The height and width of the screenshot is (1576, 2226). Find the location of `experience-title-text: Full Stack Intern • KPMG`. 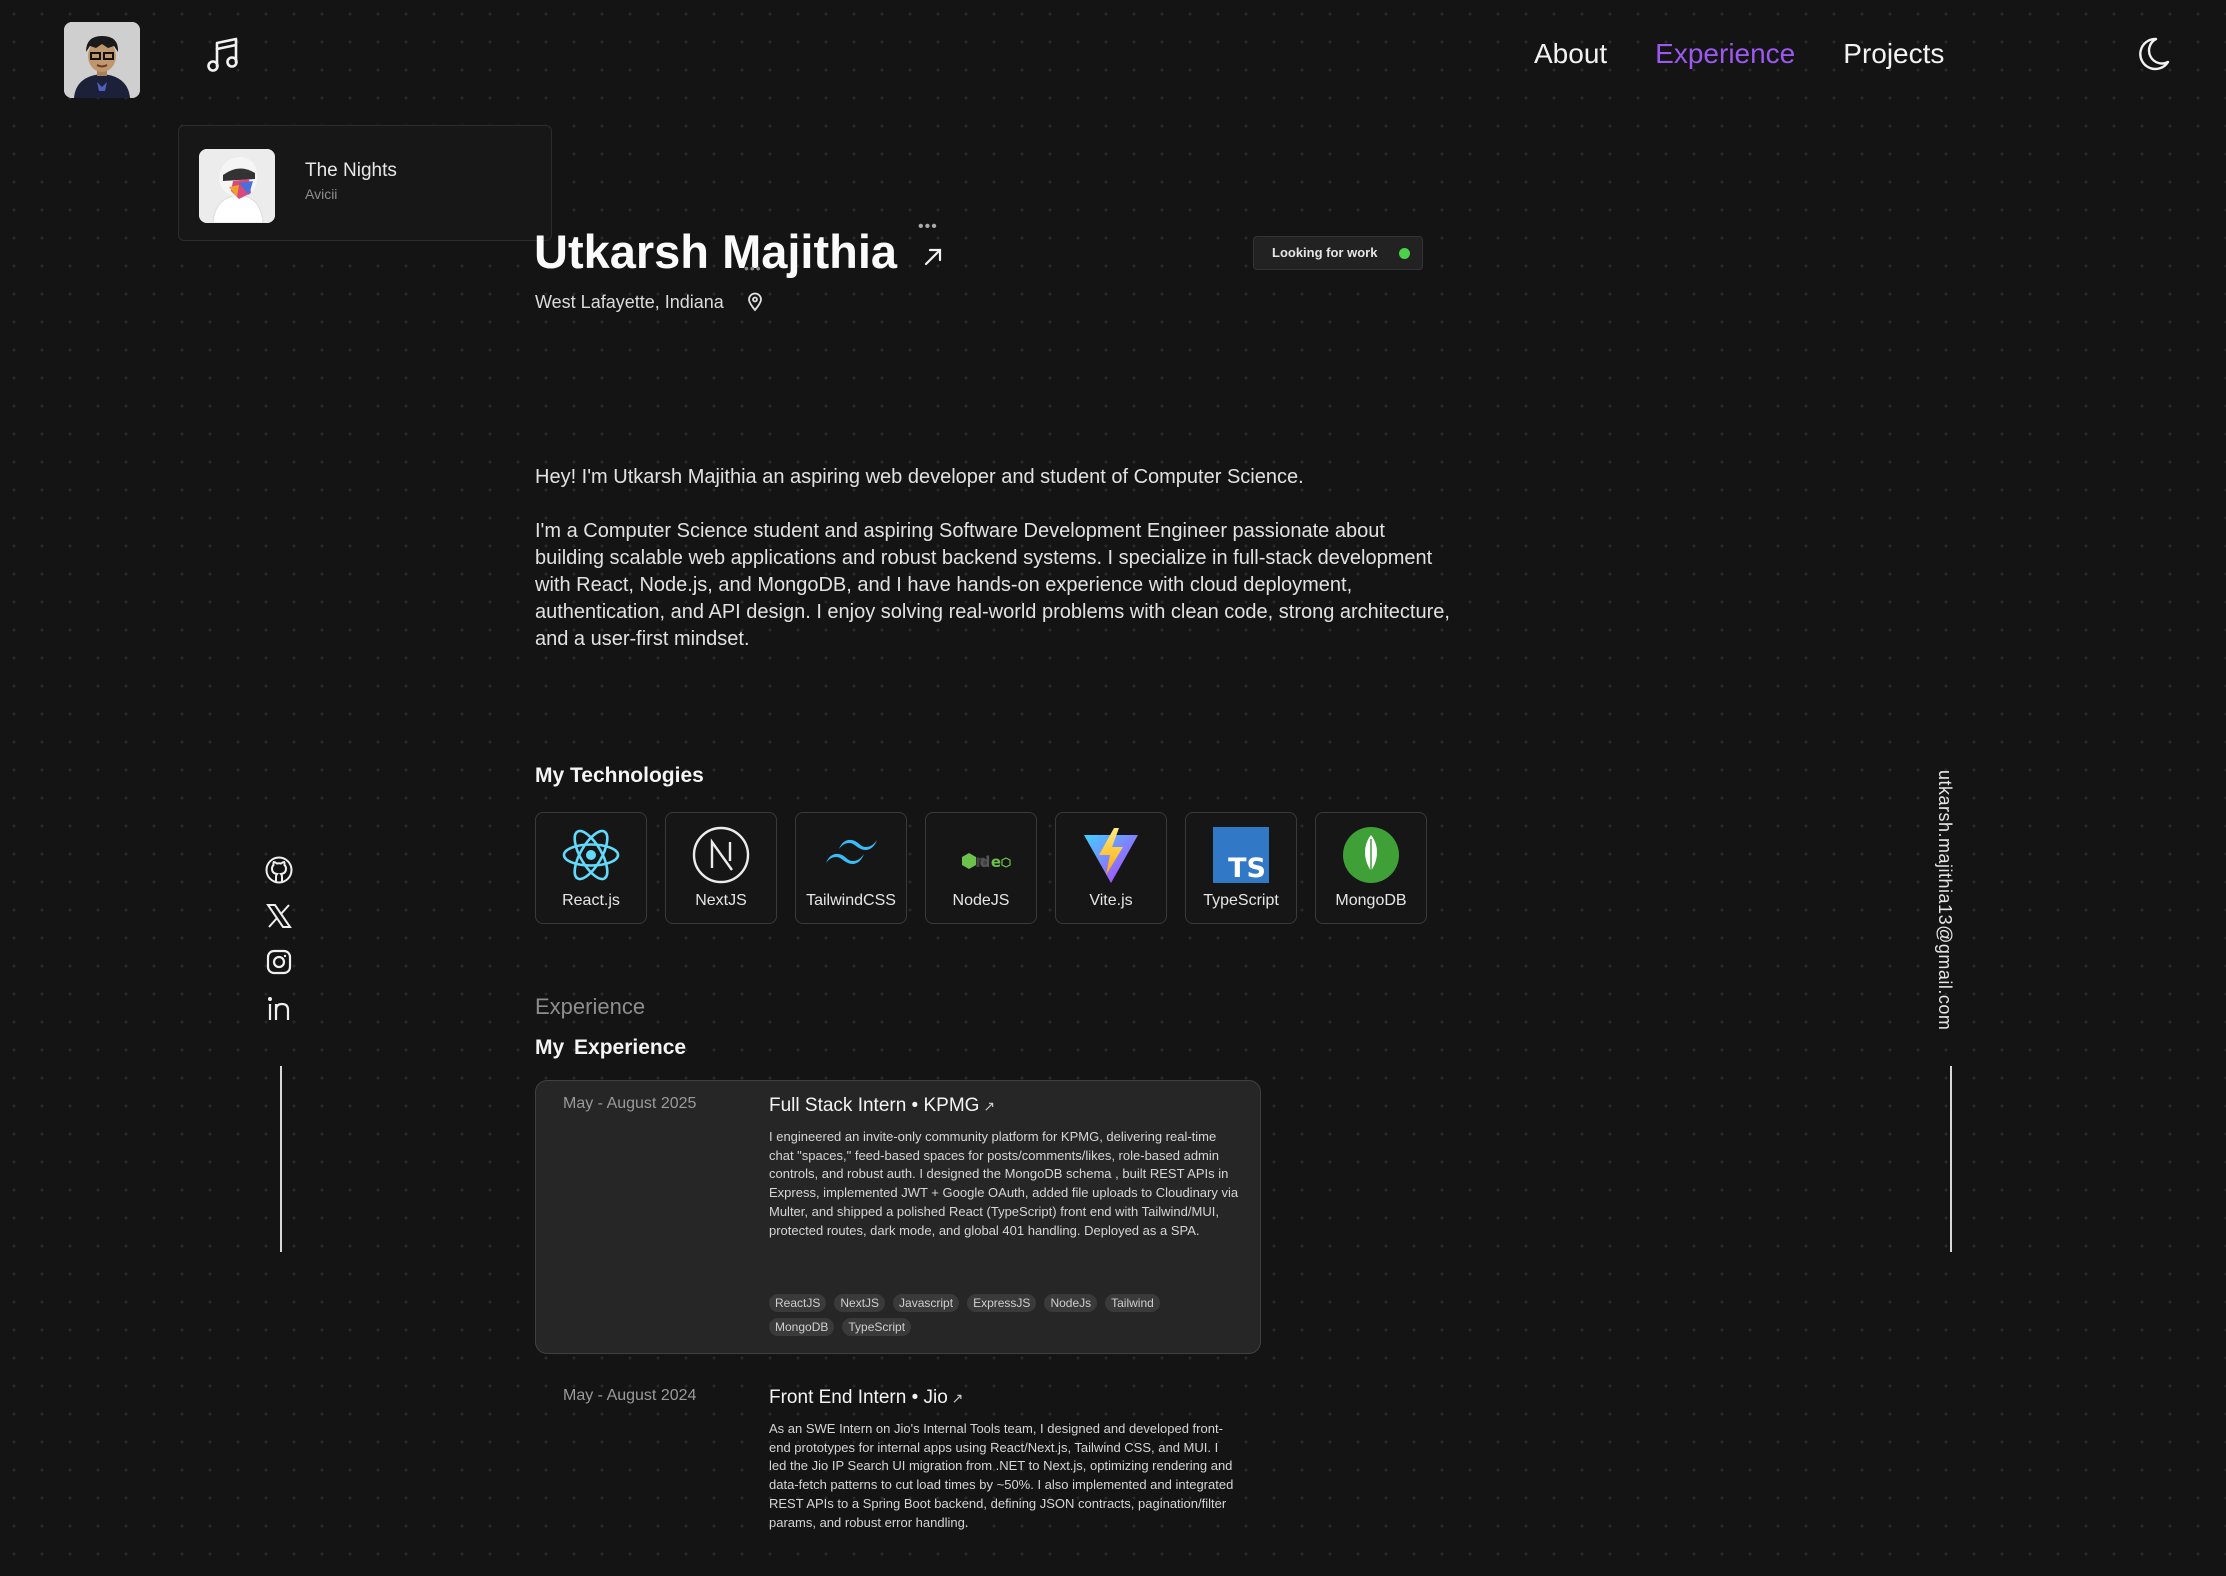

experience-title-text: Full Stack Intern • KPMG is located at coordinates (874, 1105).